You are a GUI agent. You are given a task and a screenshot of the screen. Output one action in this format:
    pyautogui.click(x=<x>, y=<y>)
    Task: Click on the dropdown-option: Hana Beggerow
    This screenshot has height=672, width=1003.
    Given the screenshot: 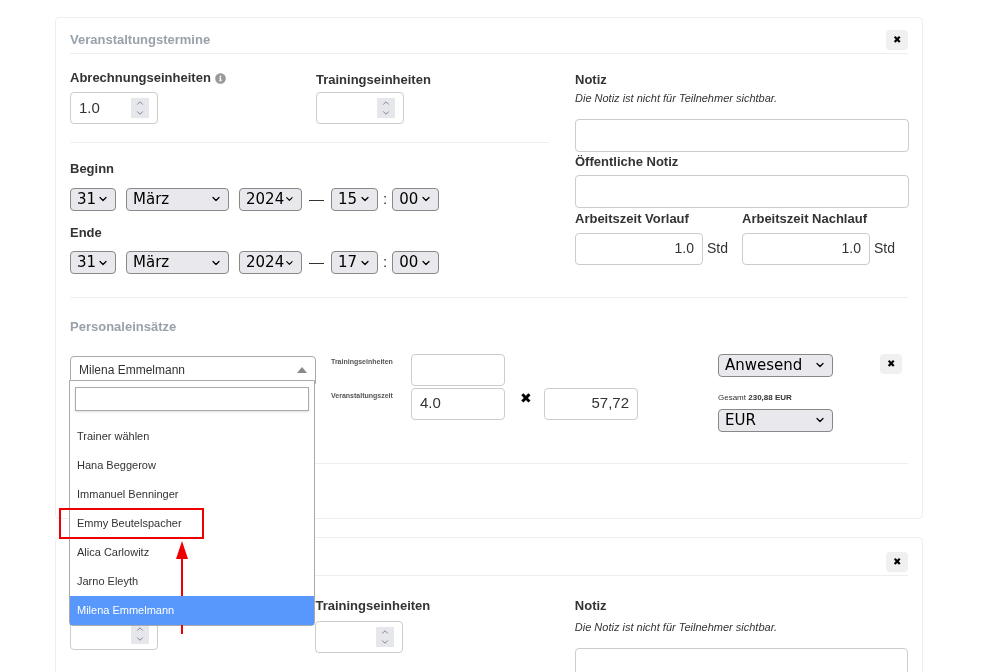 What is the action you would take?
    pyautogui.click(x=192, y=465)
    